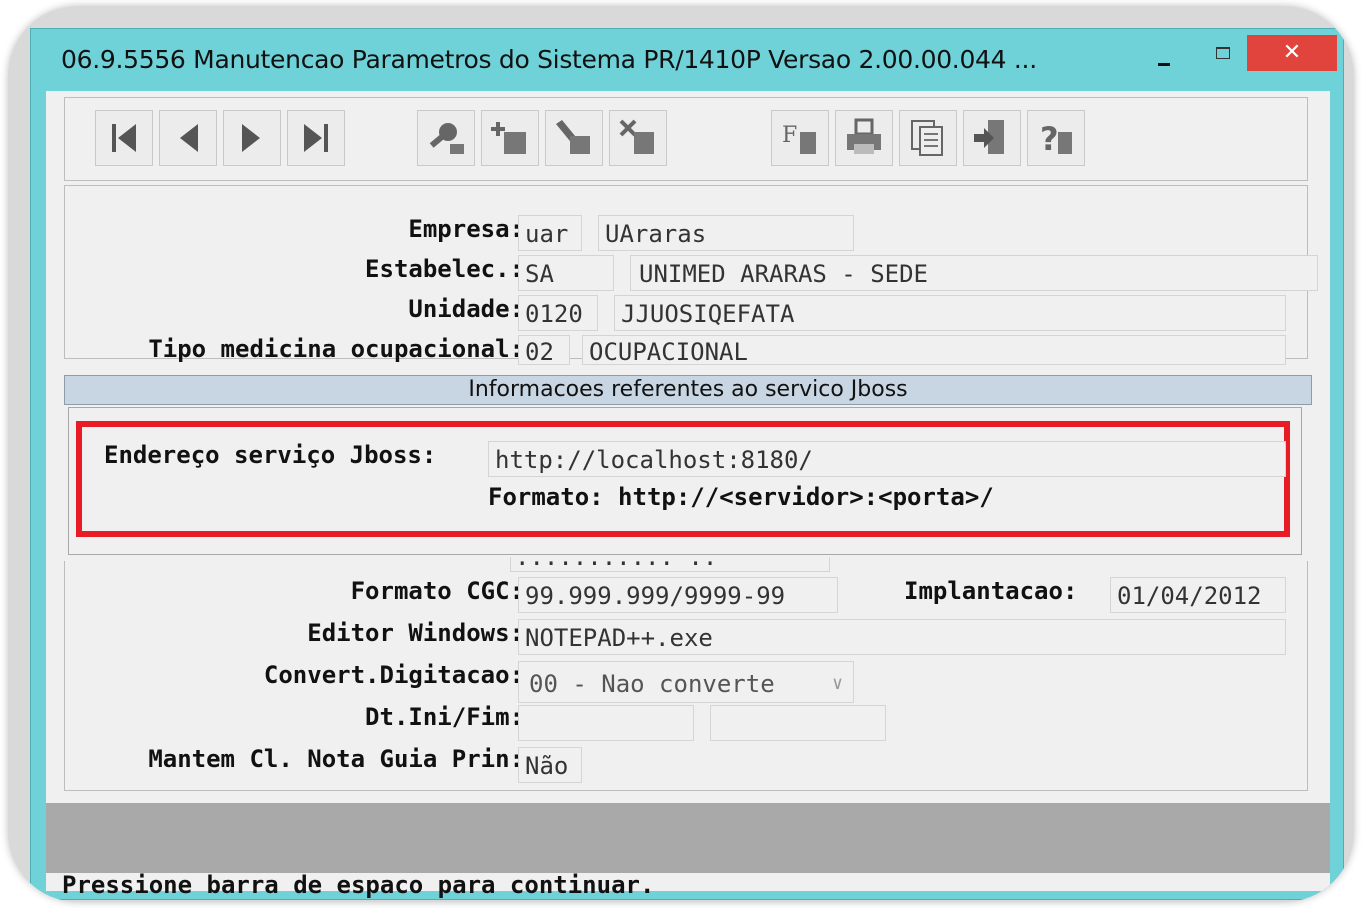 This screenshot has height=908, width=1362. What do you see at coordinates (789, 135) in the screenshot?
I see `svg-text: F` at bounding box center [789, 135].